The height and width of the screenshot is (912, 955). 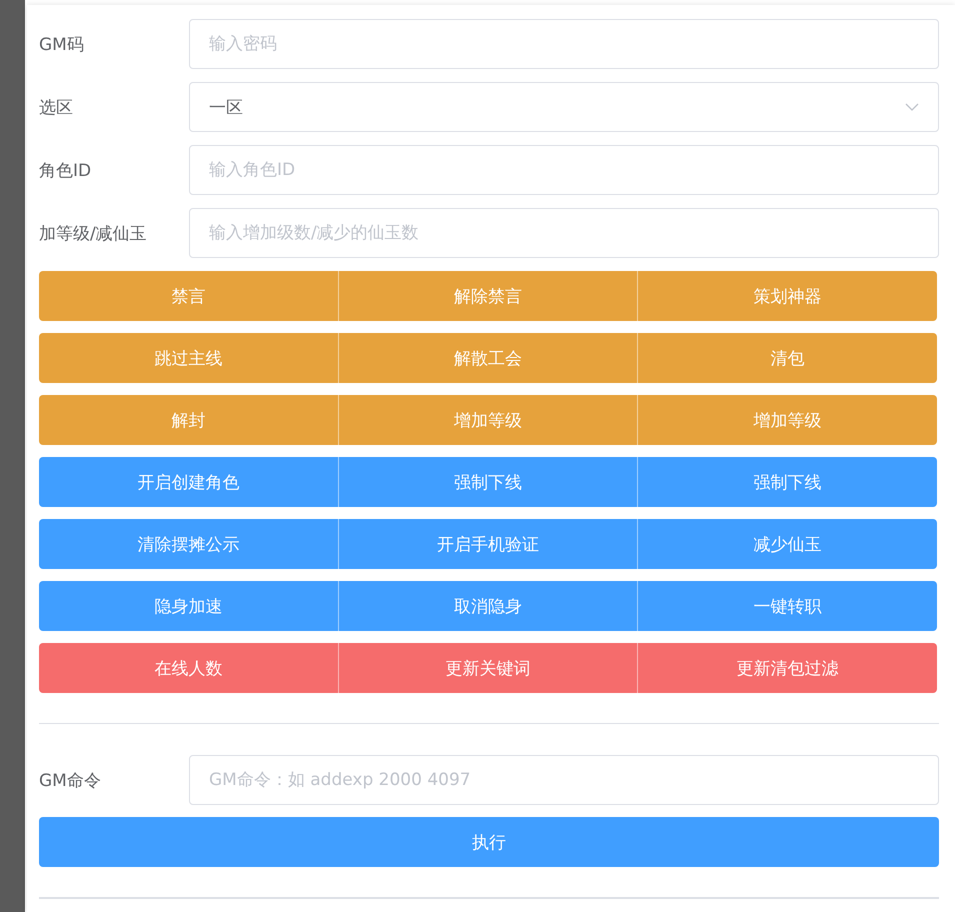 What do you see at coordinates (787, 358) in the screenshot?
I see `action-button: 清包` at bounding box center [787, 358].